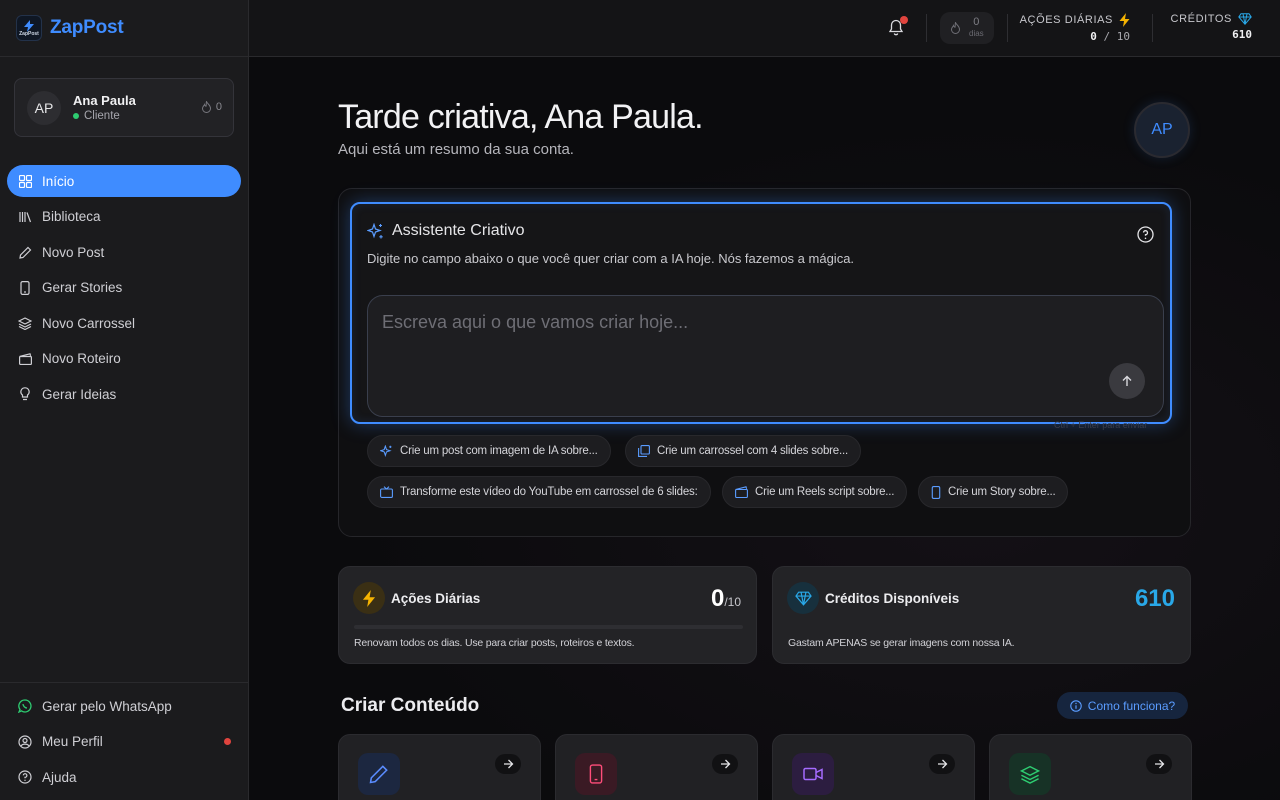 Image resolution: width=1280 pixels, height=800 pixels. Describe the element at coordinates (1075, 20) in the screenshot. I see `daily-actions-label: AÇÕES DIÁRIAS` at that location.